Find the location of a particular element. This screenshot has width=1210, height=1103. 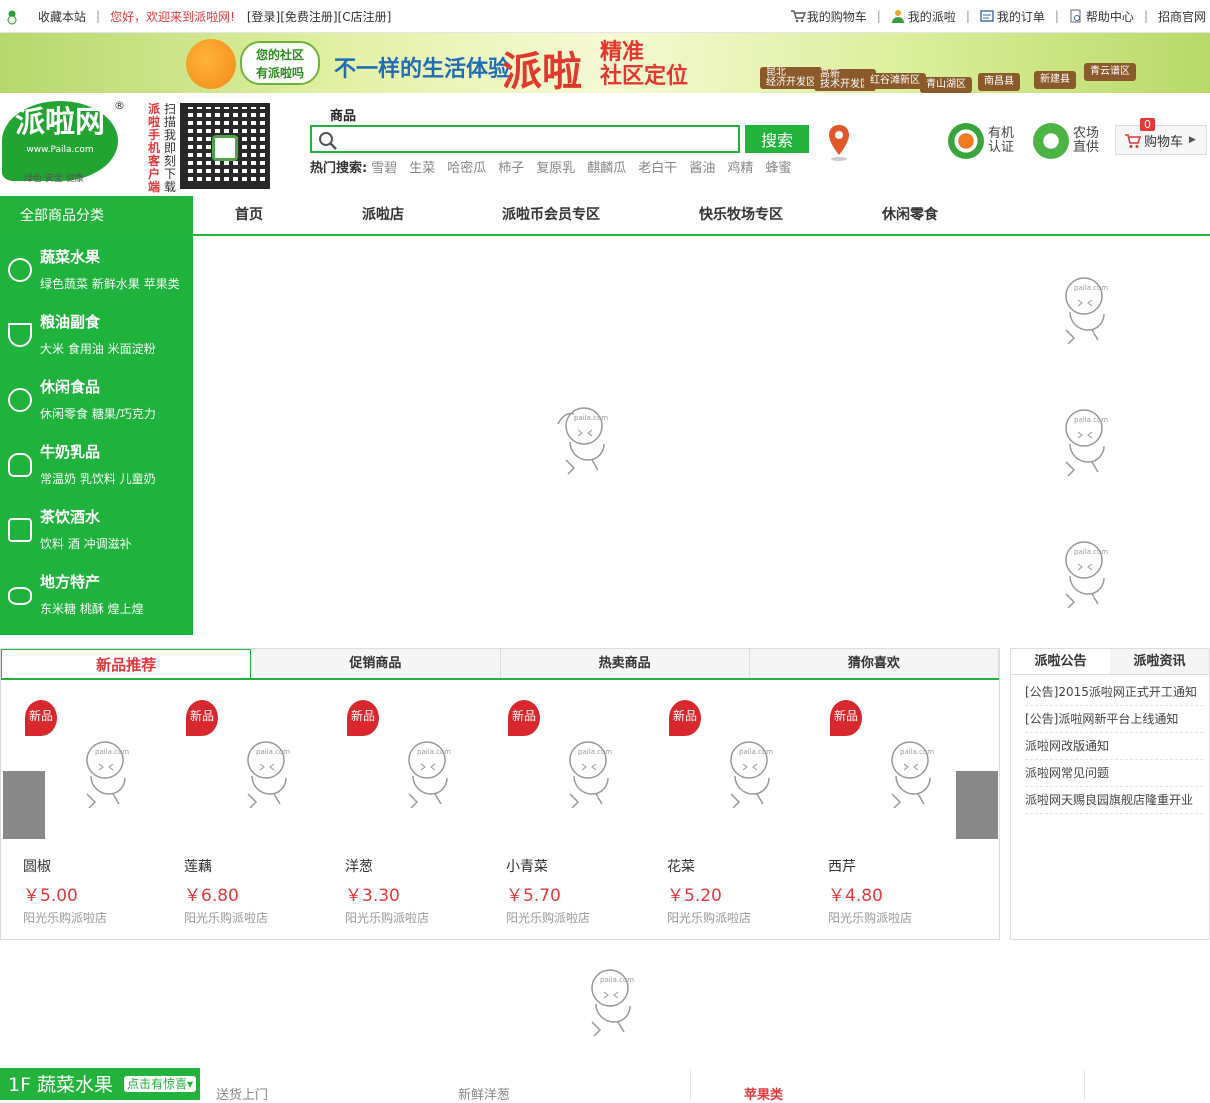

tab-promotions: 促销商品 is located at coordinates (376, 663).